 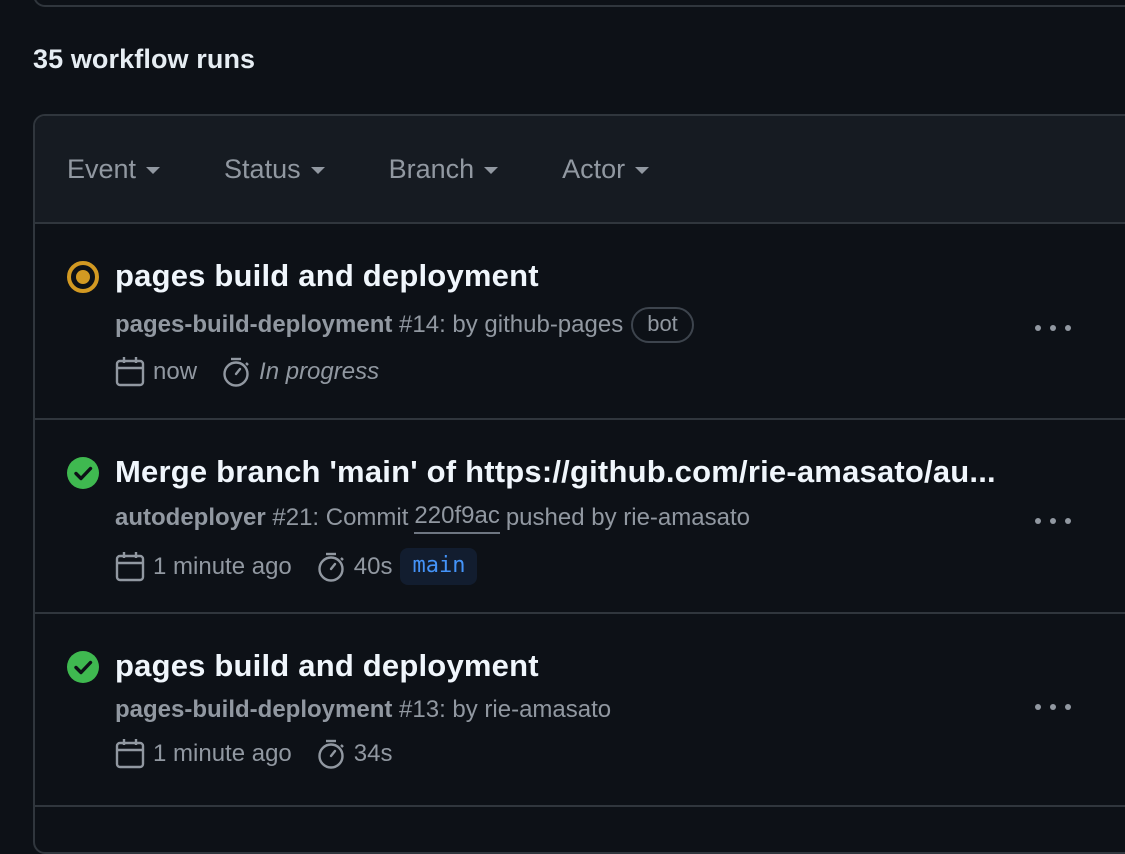 I want to click on run-info: 1 minute ago 40s main, so click(x=296, y=566).